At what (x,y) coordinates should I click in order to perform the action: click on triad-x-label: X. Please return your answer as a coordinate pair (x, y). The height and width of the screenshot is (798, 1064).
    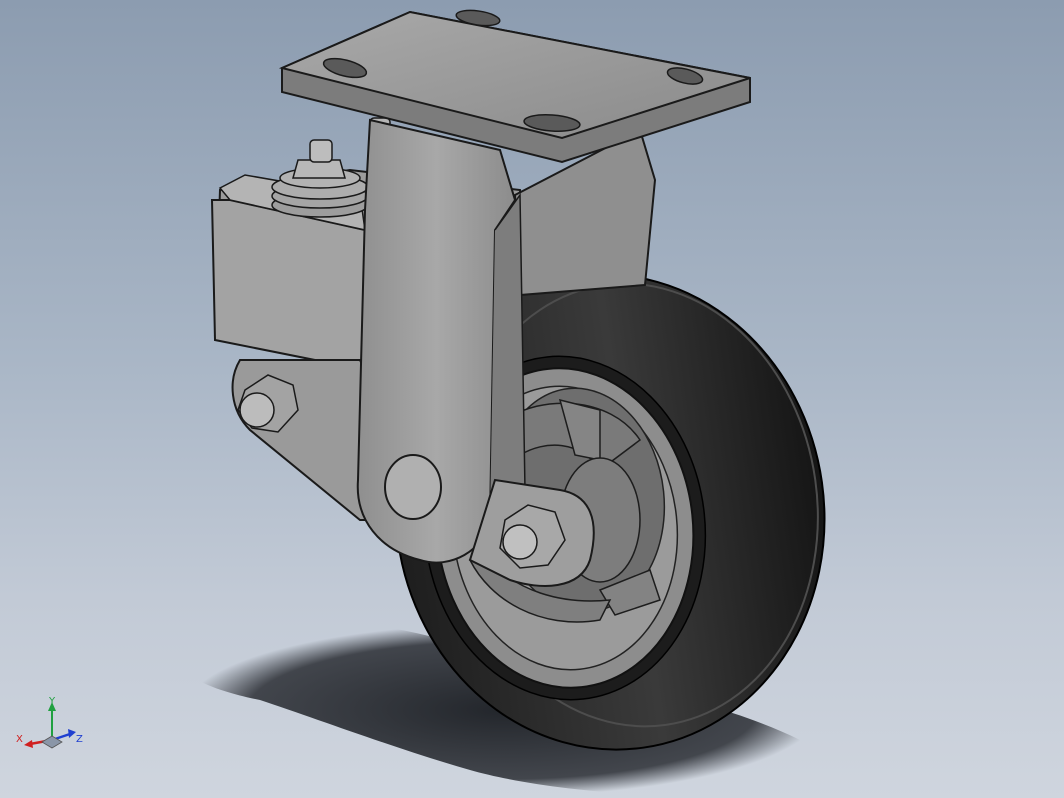
    Looking at the image, I should click on (19, 739).